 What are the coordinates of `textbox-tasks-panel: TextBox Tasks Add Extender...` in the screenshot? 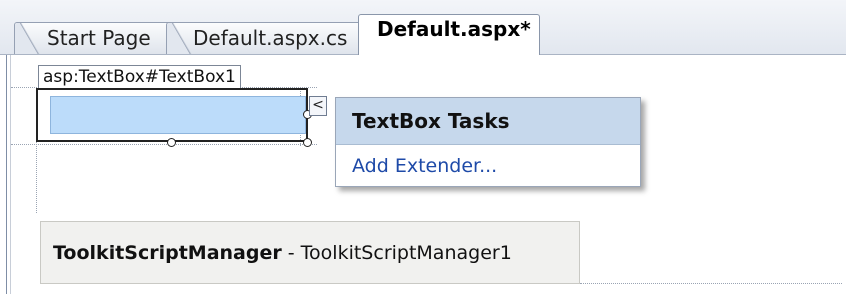 It's located at (488, 142).